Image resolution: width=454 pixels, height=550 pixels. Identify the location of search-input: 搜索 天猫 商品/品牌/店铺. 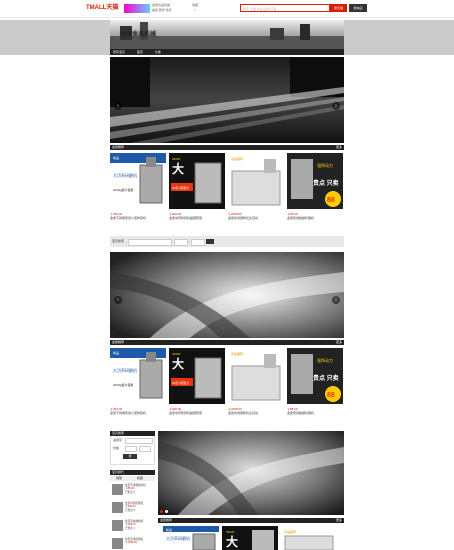
(285, 8).